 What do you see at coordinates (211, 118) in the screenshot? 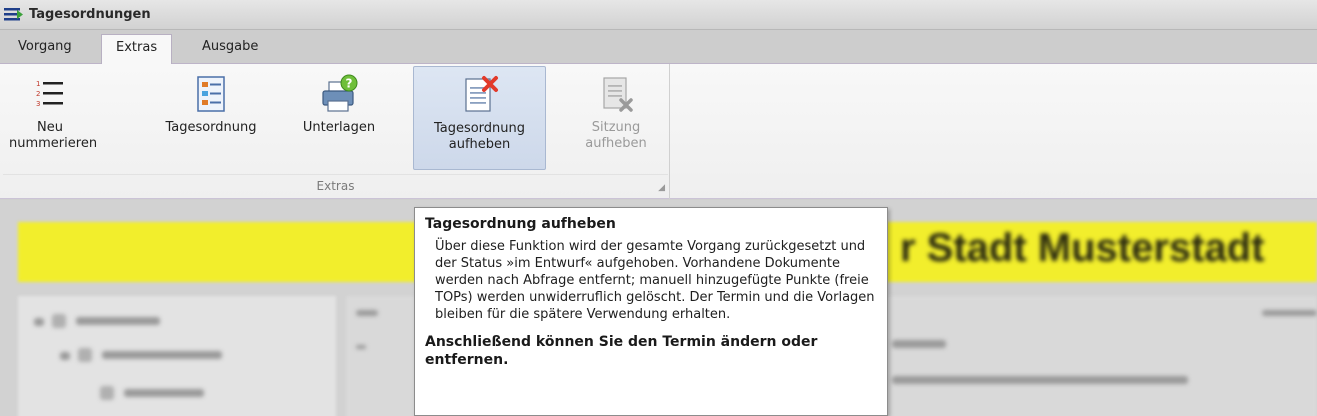
I see `agenda-button: Tagesordnung` at bounding box center [211, 118].